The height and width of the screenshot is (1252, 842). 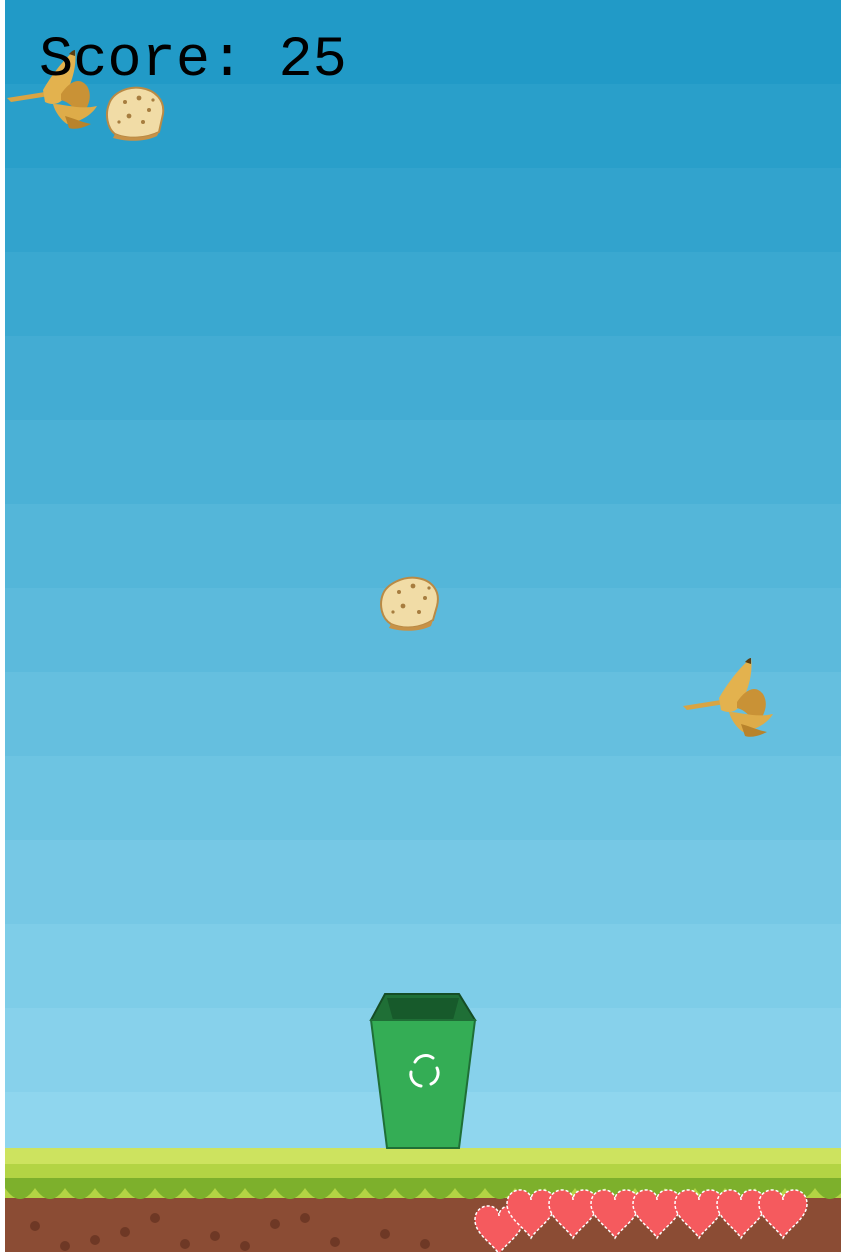 I want to click on lives-hearts, so click(x=641, y=1220).